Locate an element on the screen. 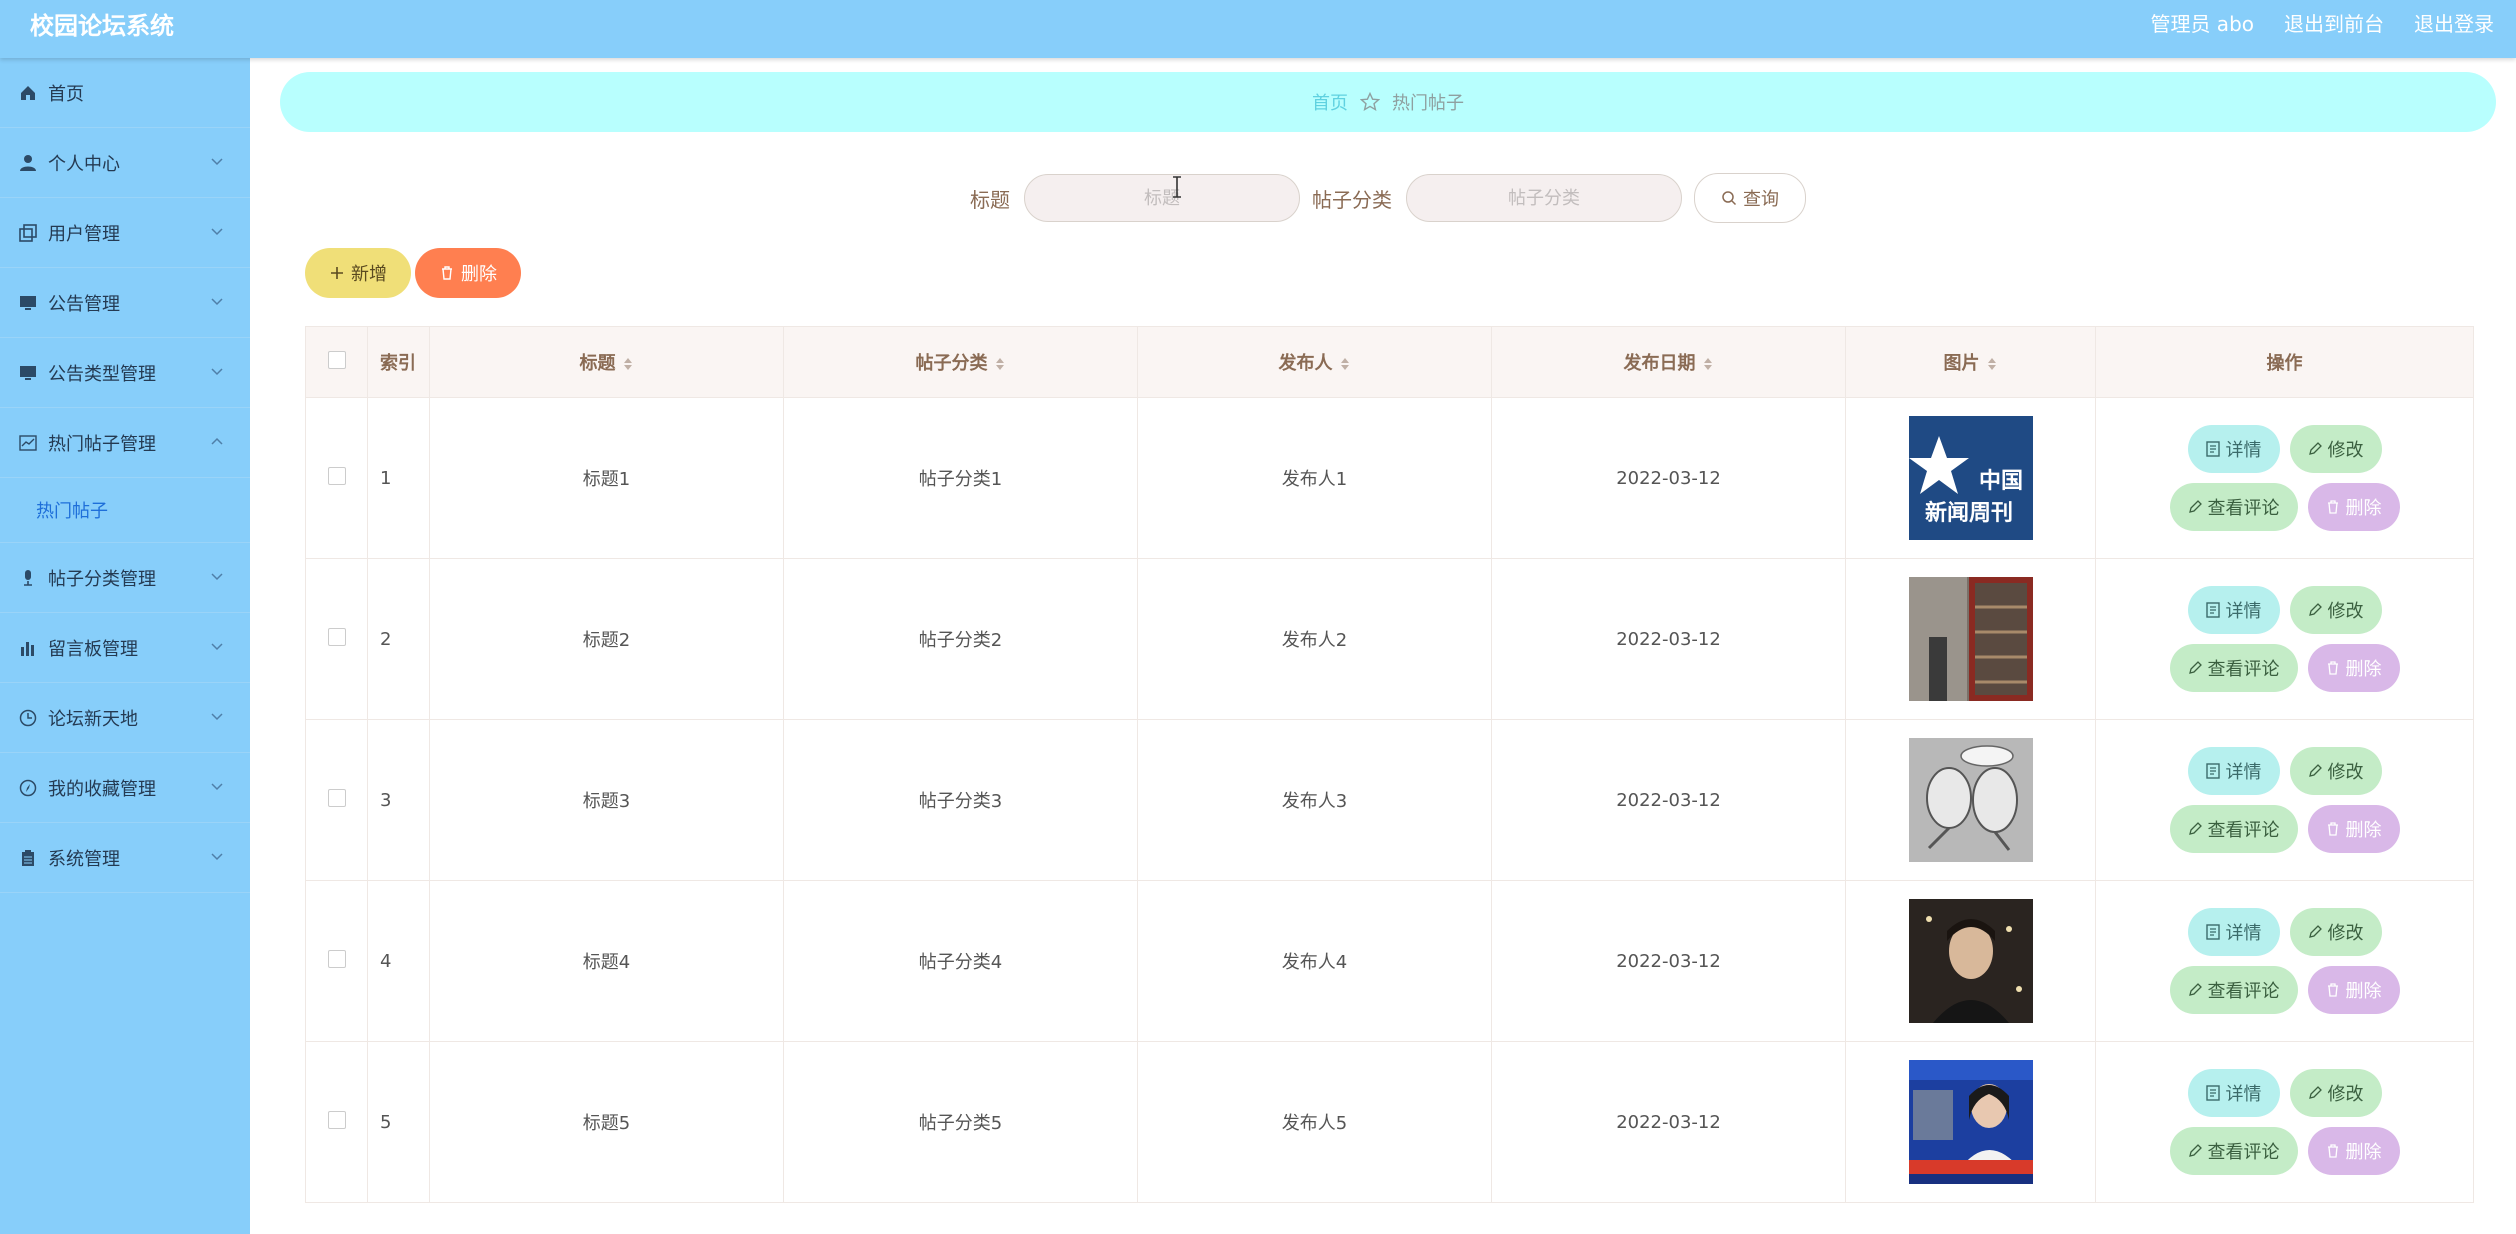 The image size is (2516, 1234). top-links: 管理员 abo 退出到前台 退出登录 is located at coordinates (2322, 22).